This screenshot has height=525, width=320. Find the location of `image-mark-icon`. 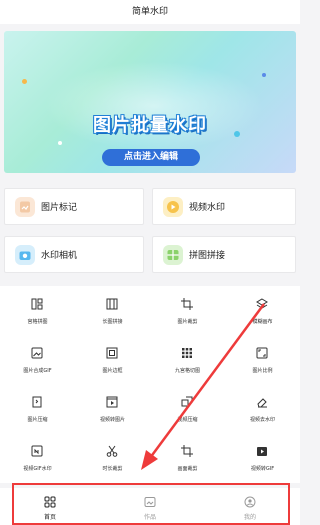

image-mark-icon is located at coordinates (25, 206).